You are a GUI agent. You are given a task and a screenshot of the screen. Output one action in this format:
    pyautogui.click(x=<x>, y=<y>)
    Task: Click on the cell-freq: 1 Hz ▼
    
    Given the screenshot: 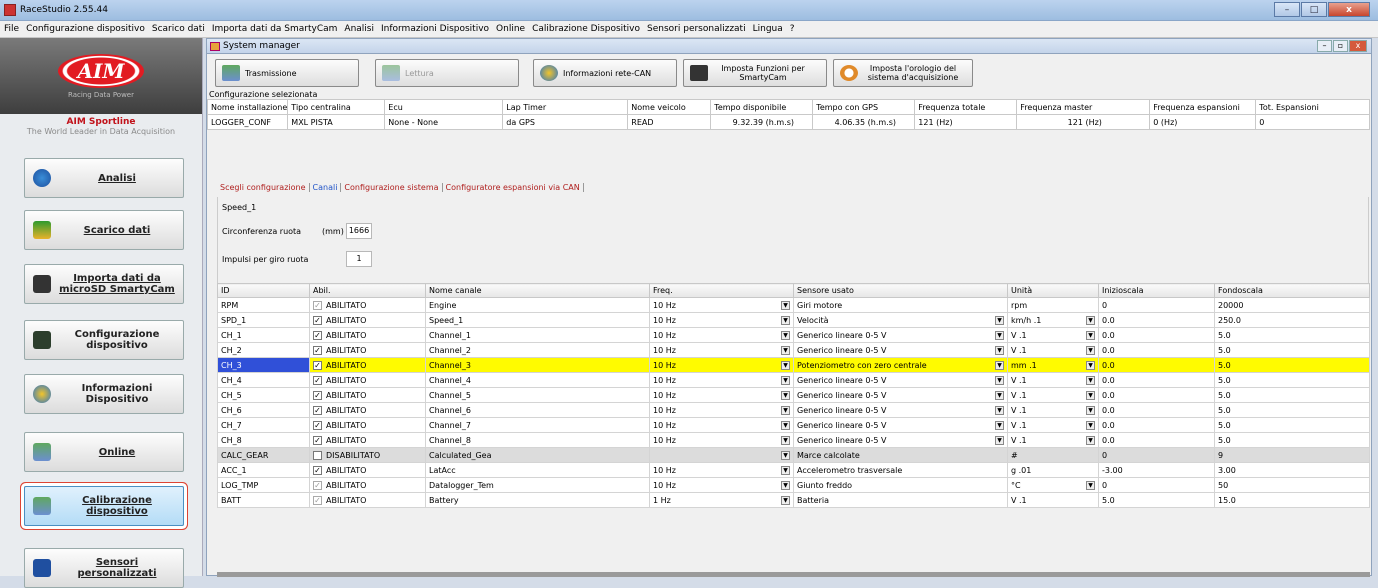 What is the action you would take?
    pyautogui.click(x=721, y=500)
    